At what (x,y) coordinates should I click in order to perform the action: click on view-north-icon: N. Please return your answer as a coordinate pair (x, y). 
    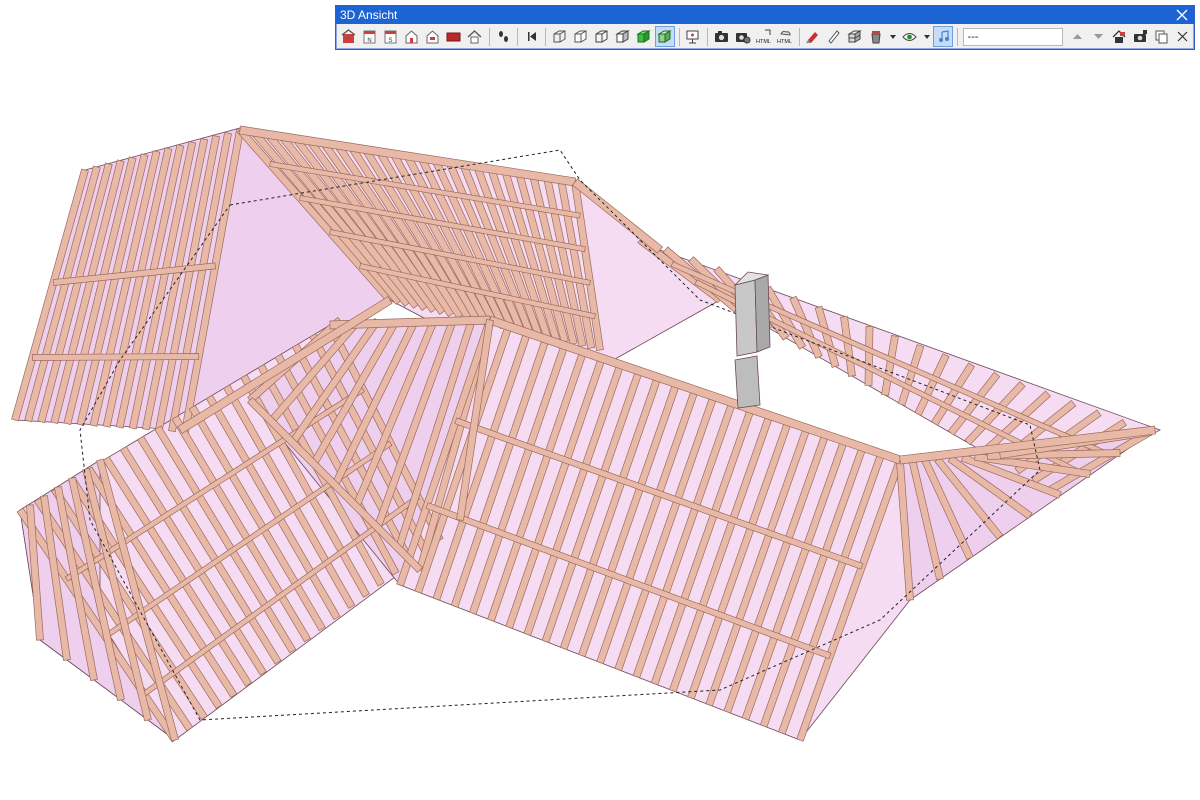
    Looking at the image, I should click on (369, 36).